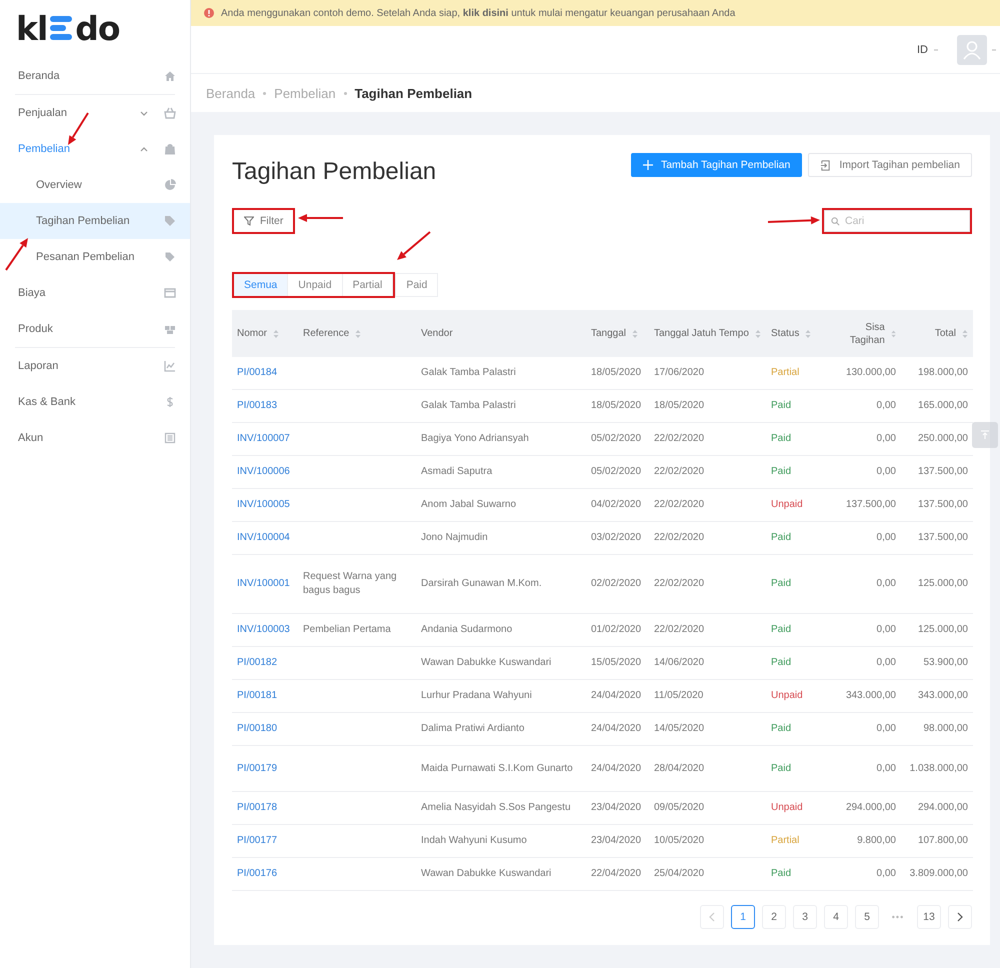 This screenshot has width=1000, height=968. I want to click on page-button: 4, so click(836, 917).